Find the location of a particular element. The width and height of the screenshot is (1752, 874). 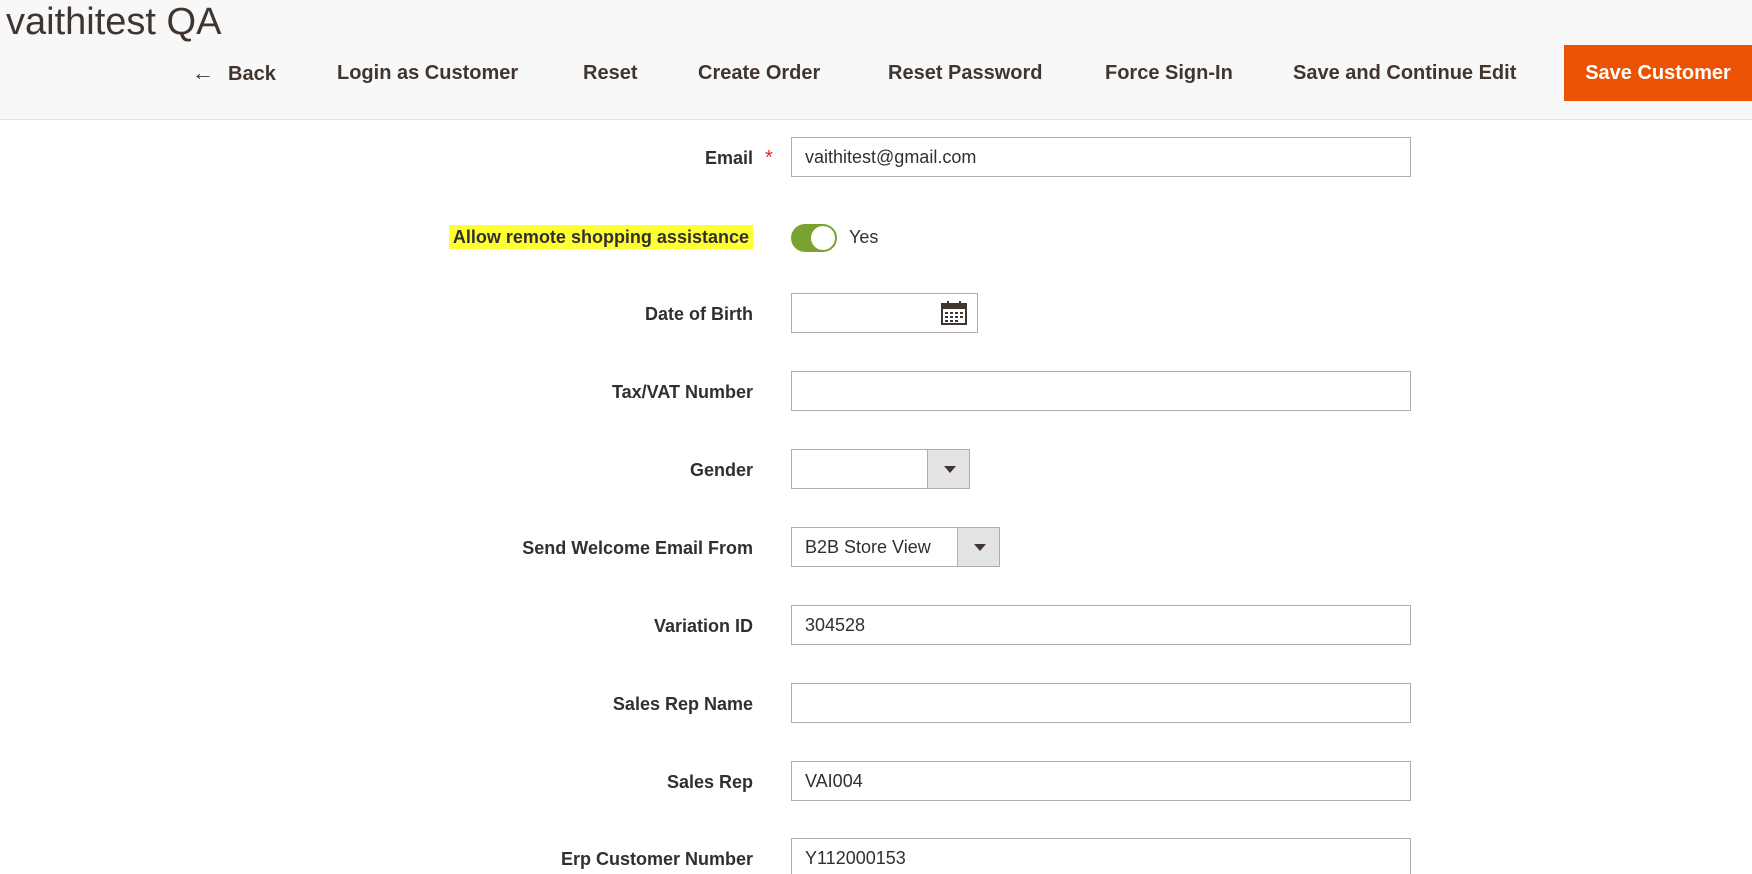

welcome-email-value: B2B Store View is located at coordinates (868, 547).